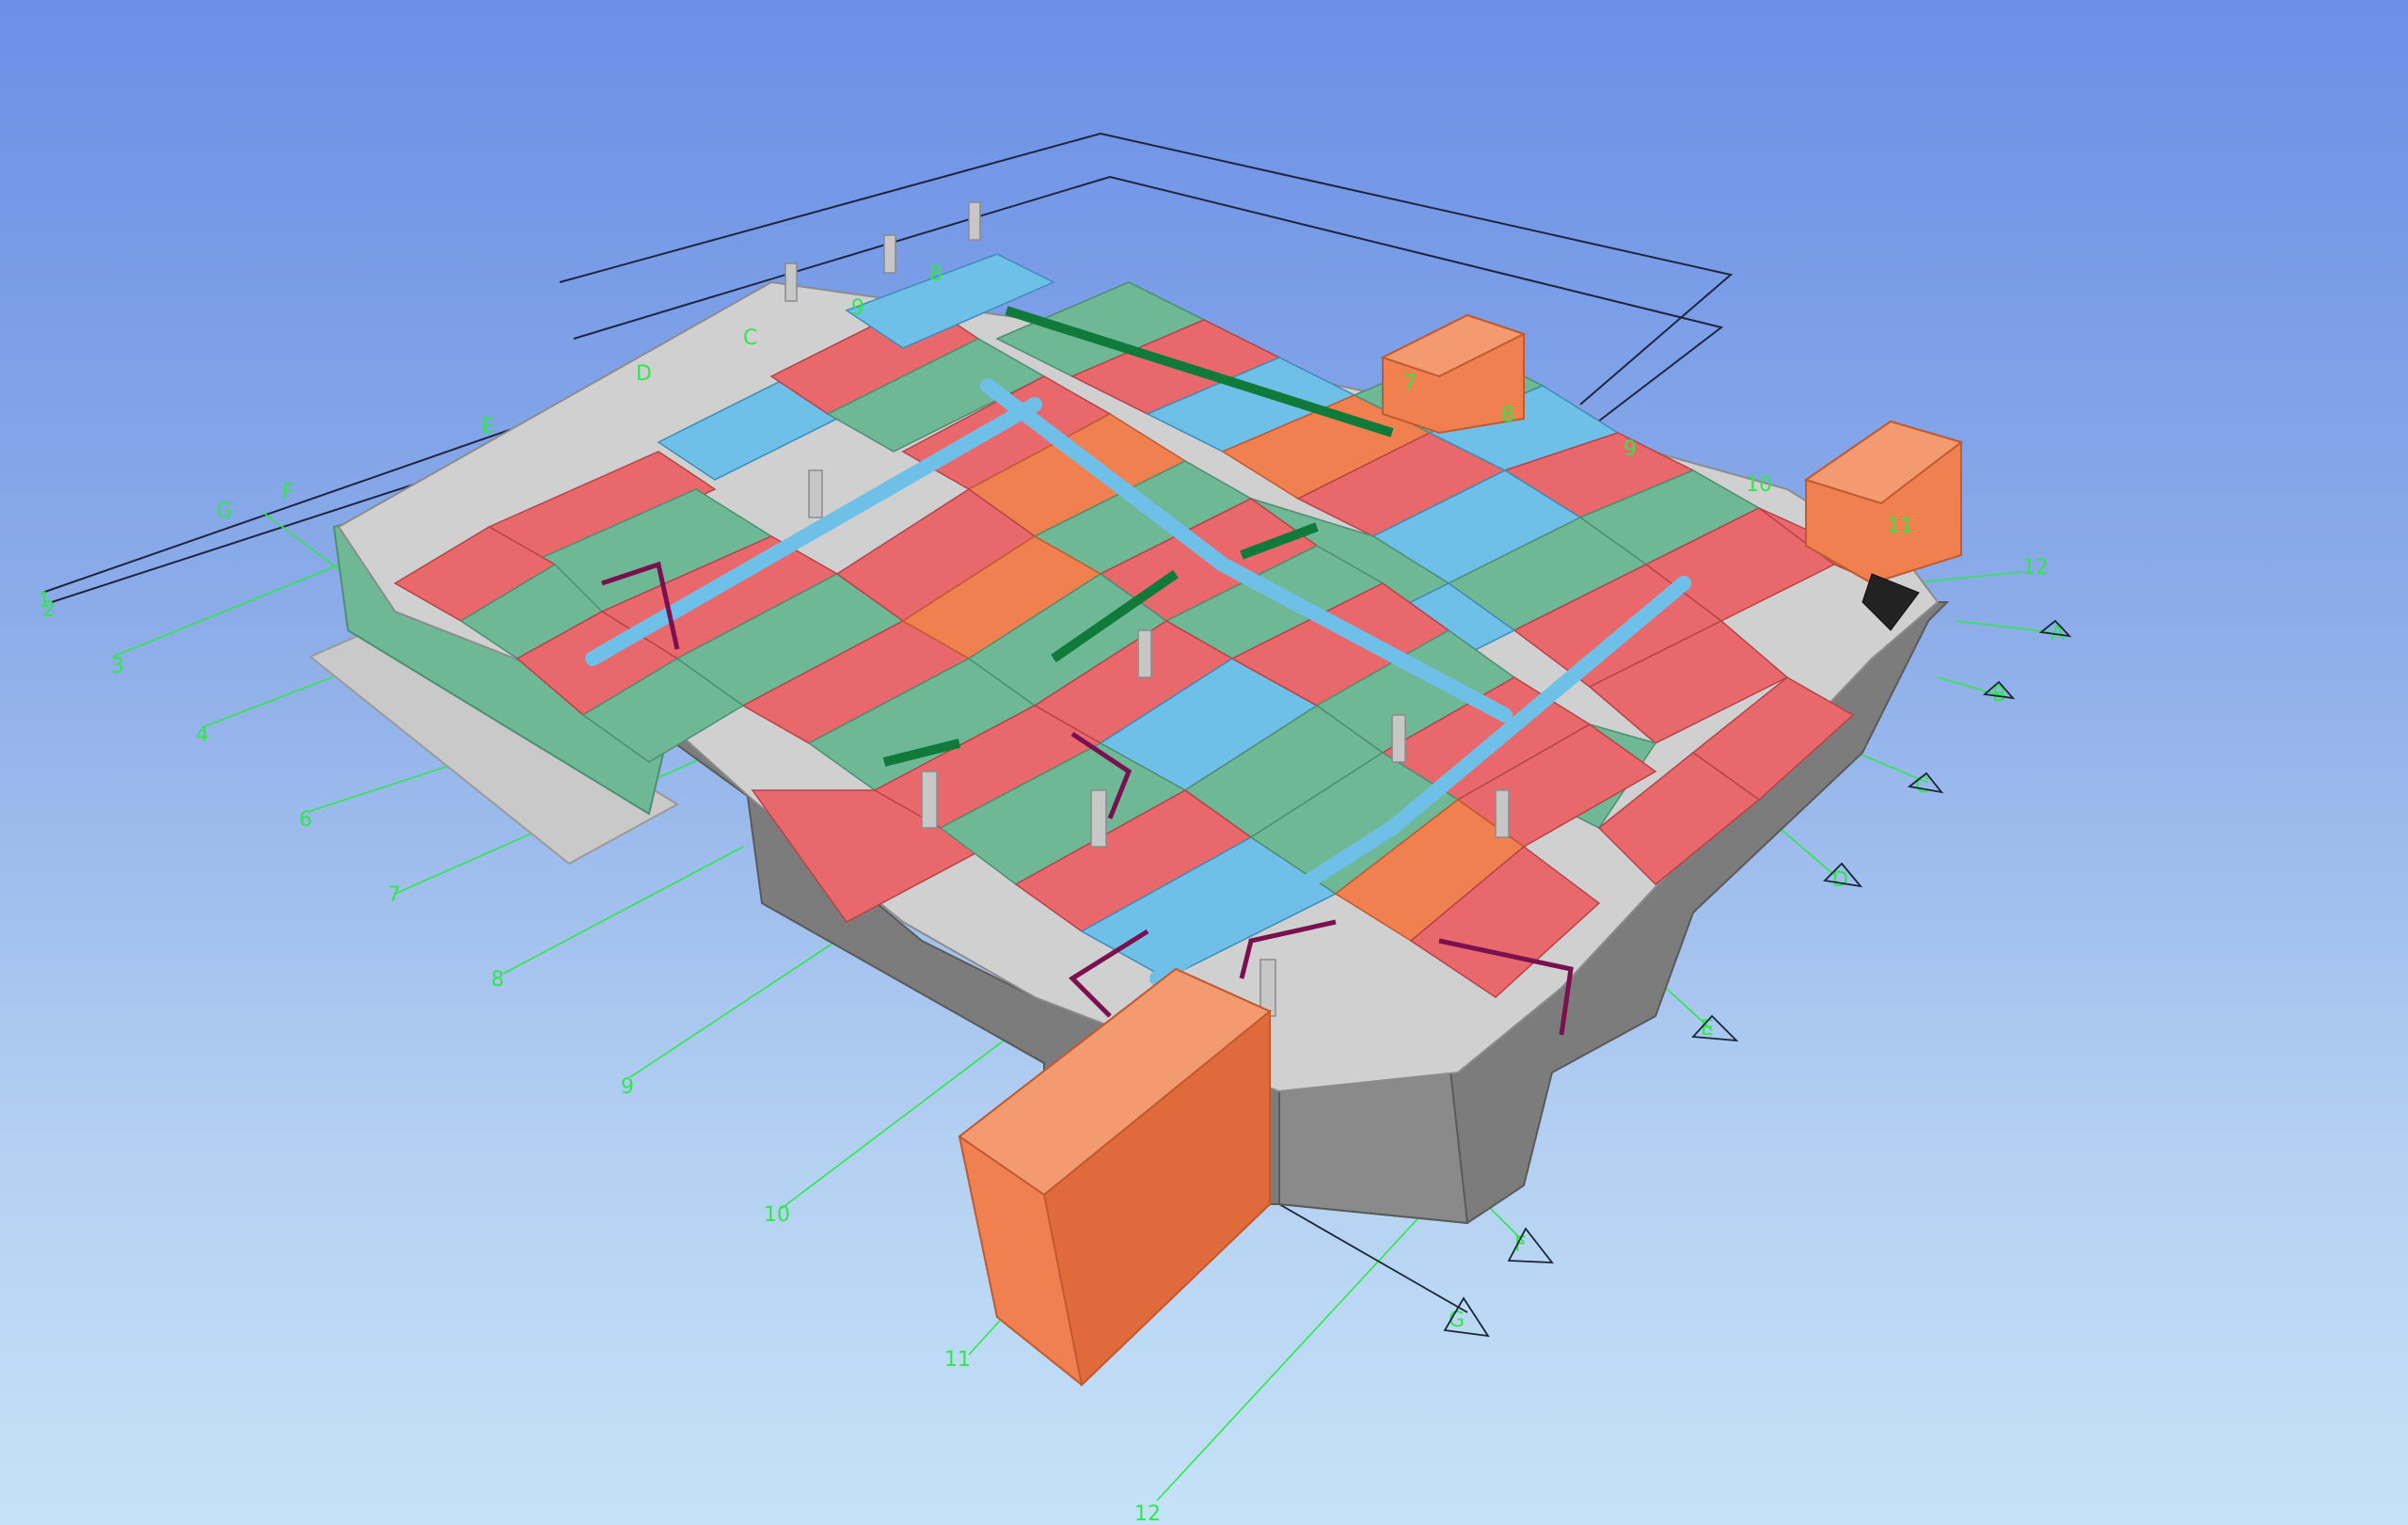 Image resolution: width=2408 pixels, height=1525 pixels. I want to click on grid-label-E-left: E, so click(489, 426).